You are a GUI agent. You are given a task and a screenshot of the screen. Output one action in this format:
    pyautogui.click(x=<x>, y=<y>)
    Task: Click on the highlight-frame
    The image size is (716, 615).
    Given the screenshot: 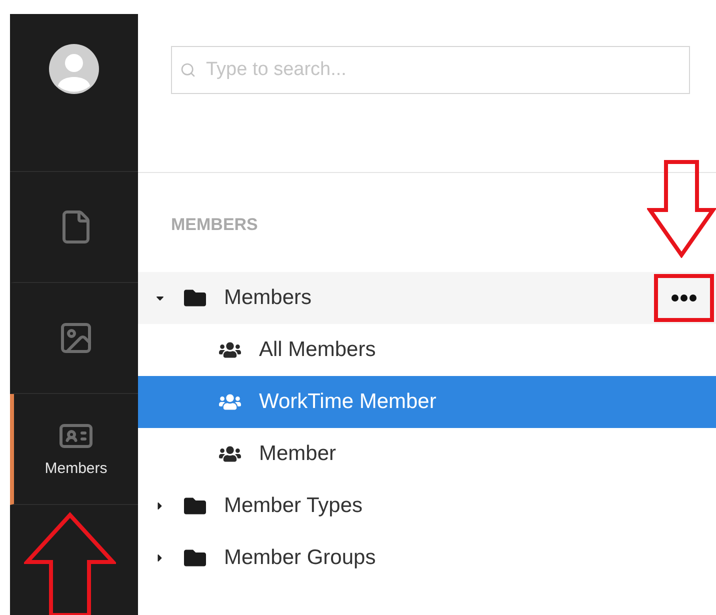 What is the action you would take?
    pyautogui.click(x=684, y=298)
    